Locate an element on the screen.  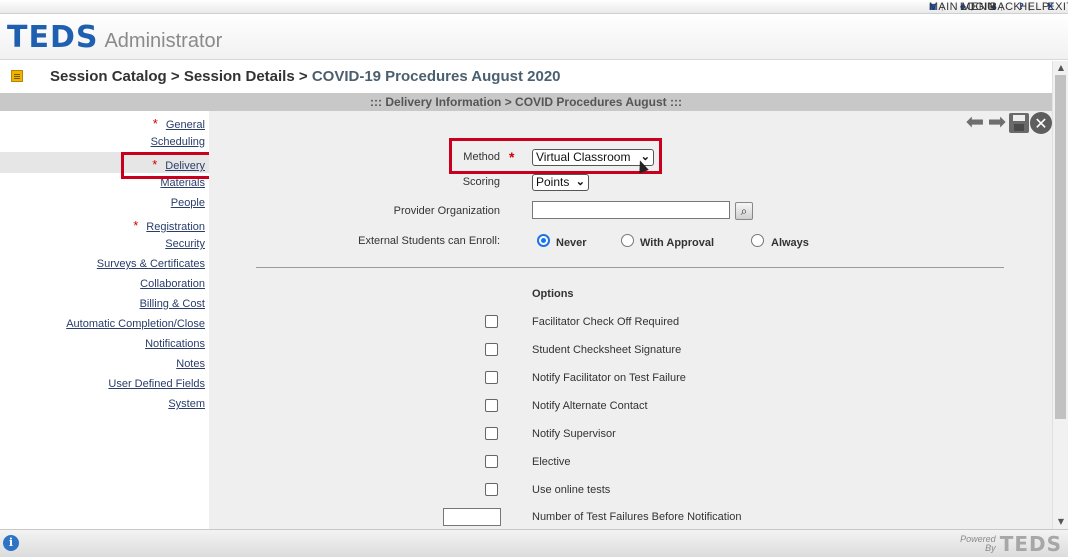
help-label: HELP is located at coordinates (1034, 6).